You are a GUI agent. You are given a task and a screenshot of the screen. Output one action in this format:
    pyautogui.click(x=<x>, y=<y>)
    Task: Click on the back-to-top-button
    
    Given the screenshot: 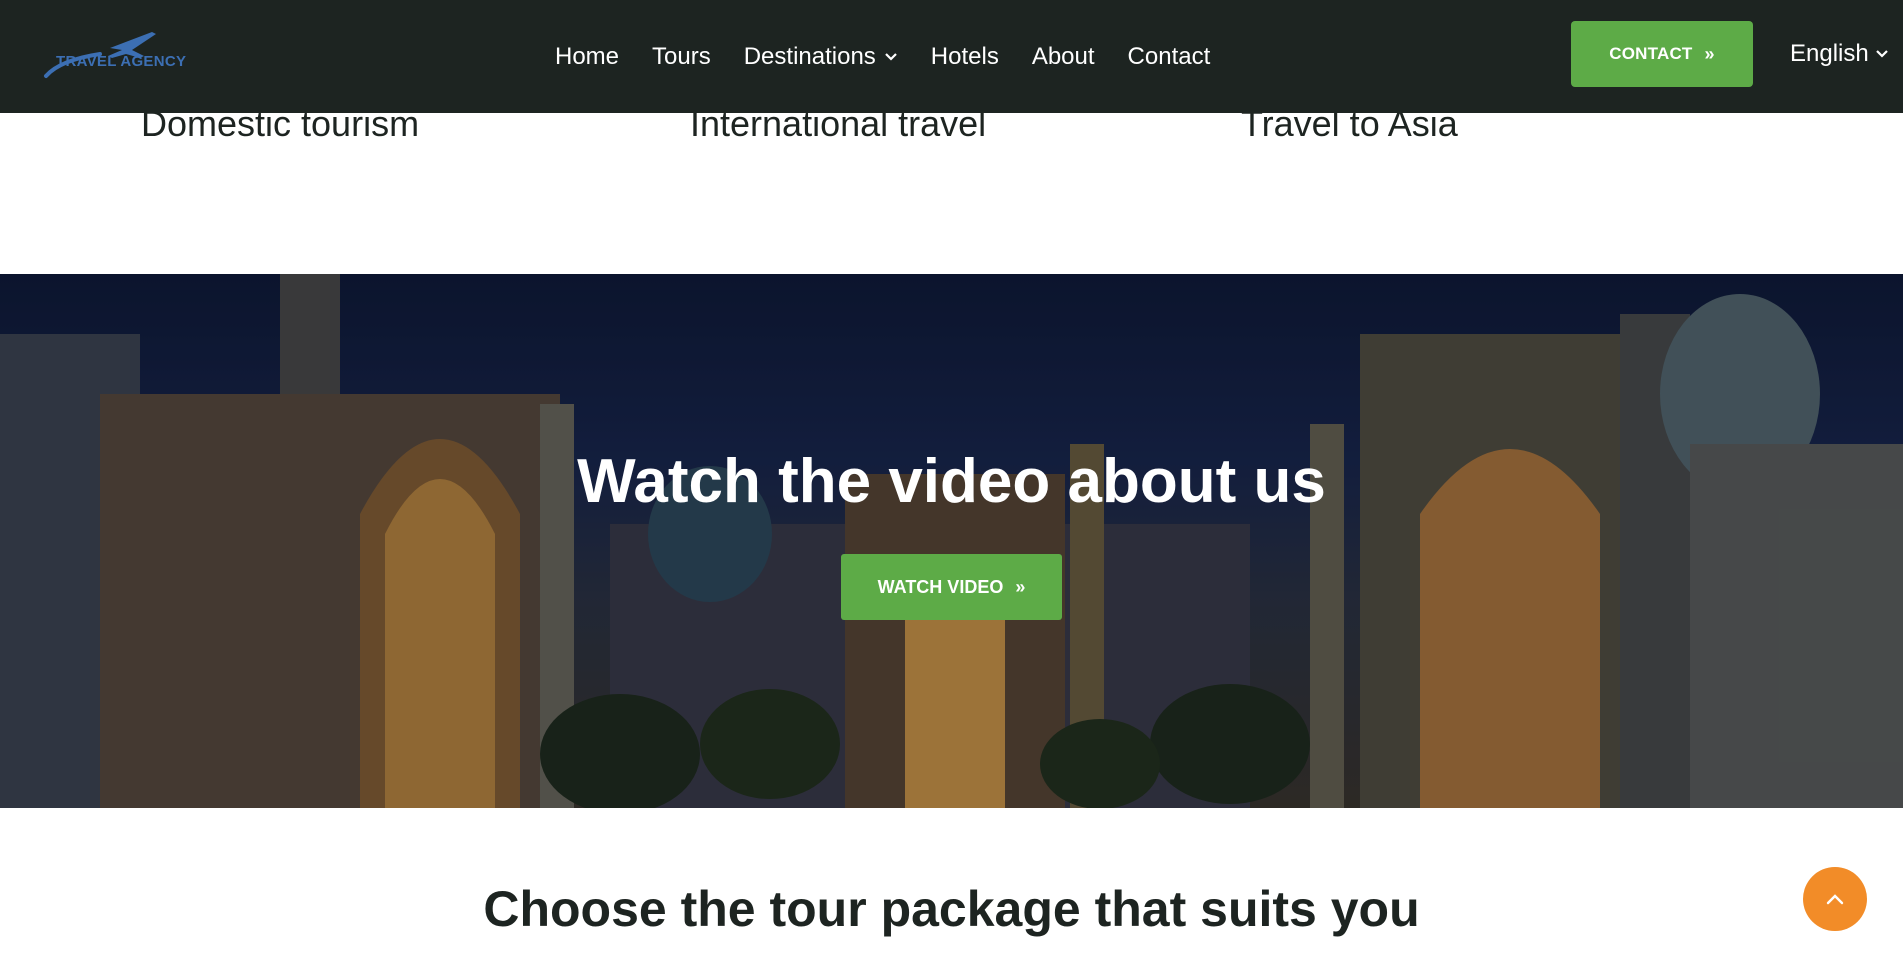 What is the action you would take?
    pyautogui.click(x=1835, y=899)
    